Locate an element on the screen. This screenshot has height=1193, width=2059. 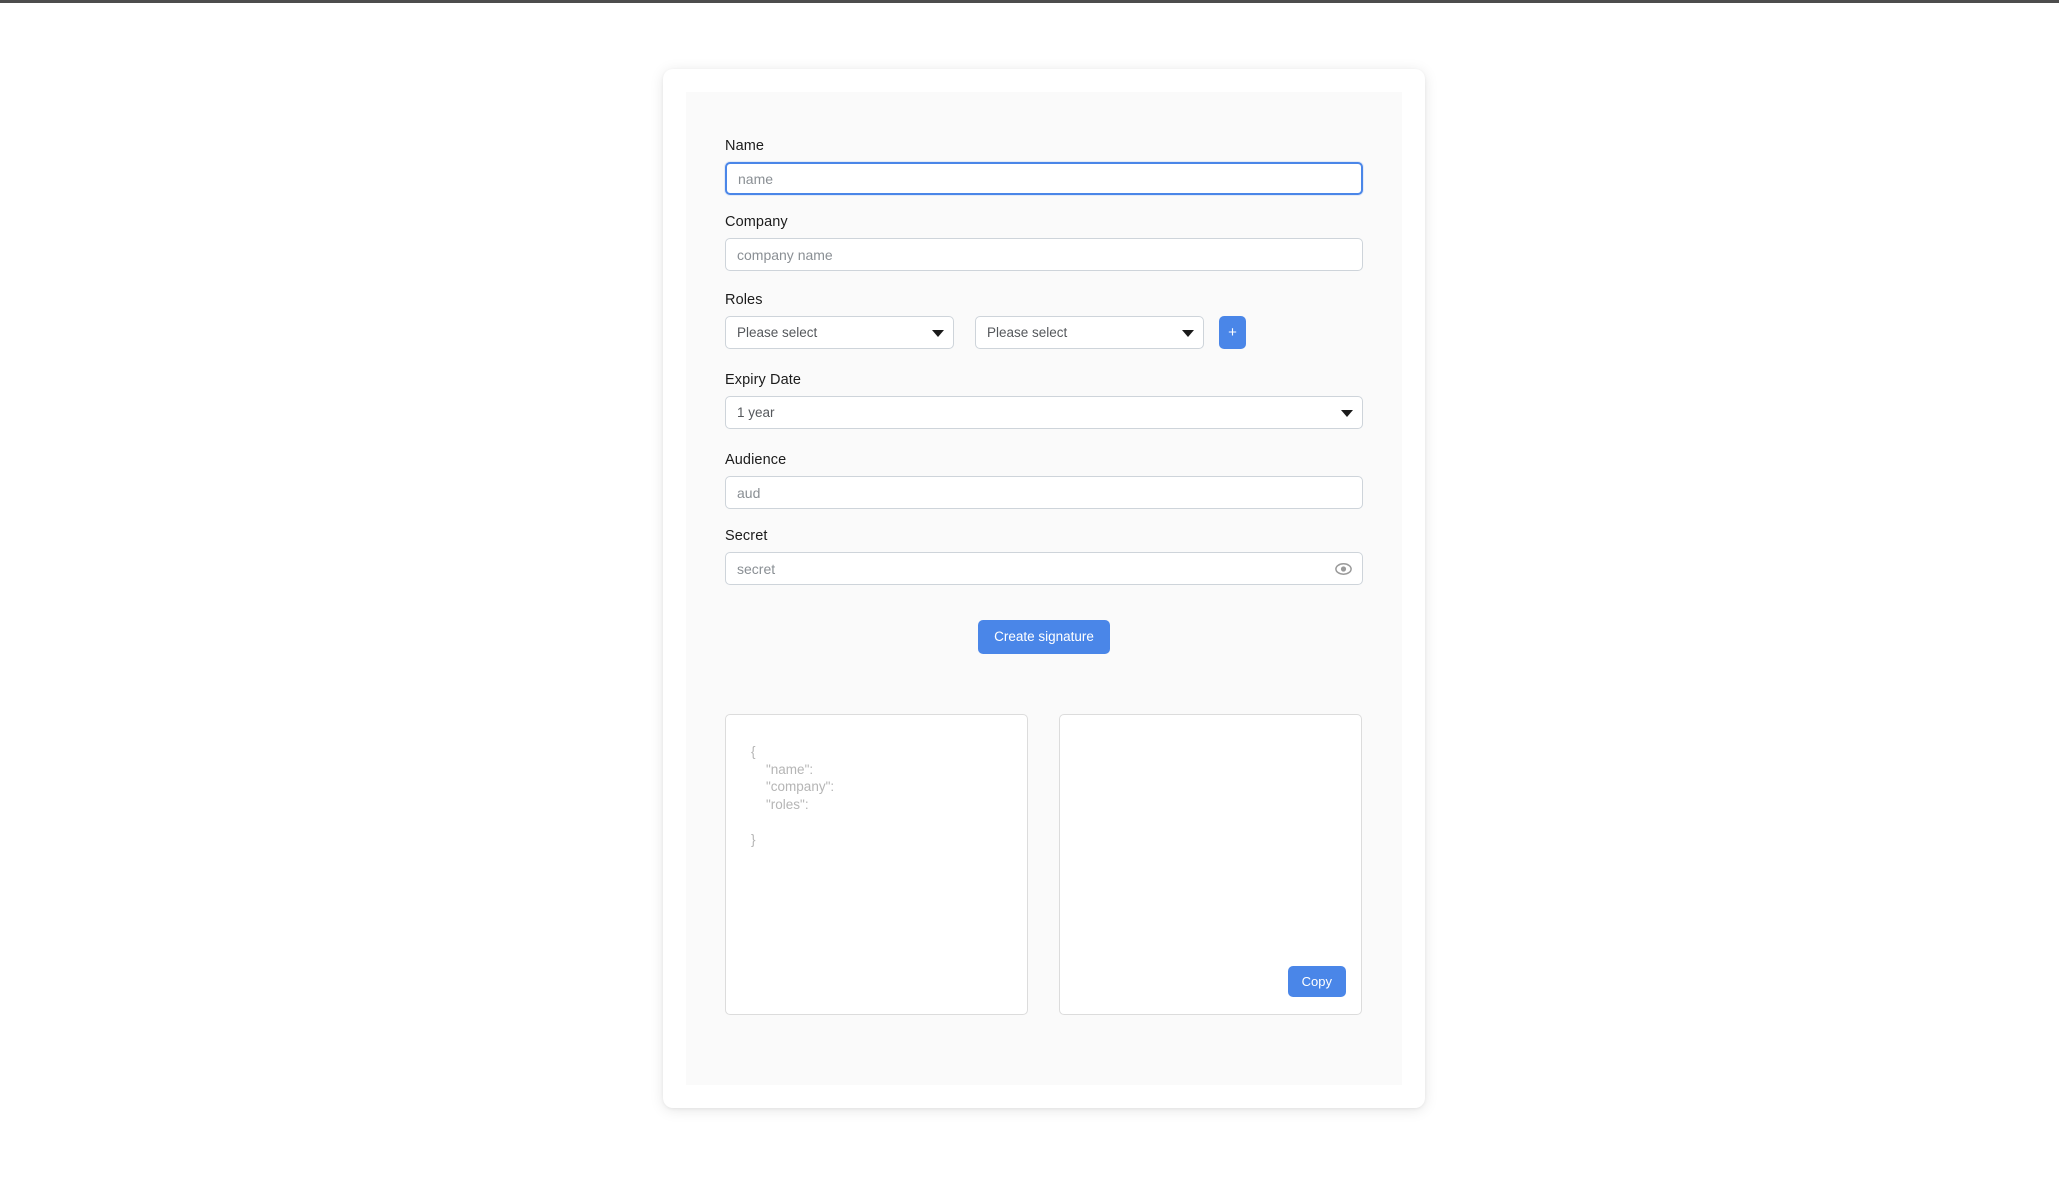
eye-icon is located at coordinates (1343, 569).